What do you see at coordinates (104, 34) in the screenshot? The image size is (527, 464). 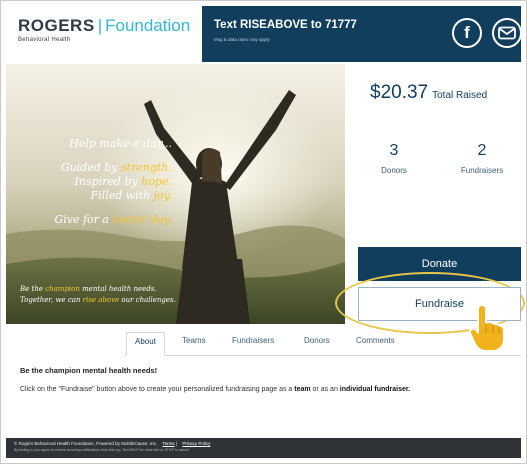 I see `brand-logo: ROGERS | Foundation Behavioral Health` at bounding box center [104, 34].